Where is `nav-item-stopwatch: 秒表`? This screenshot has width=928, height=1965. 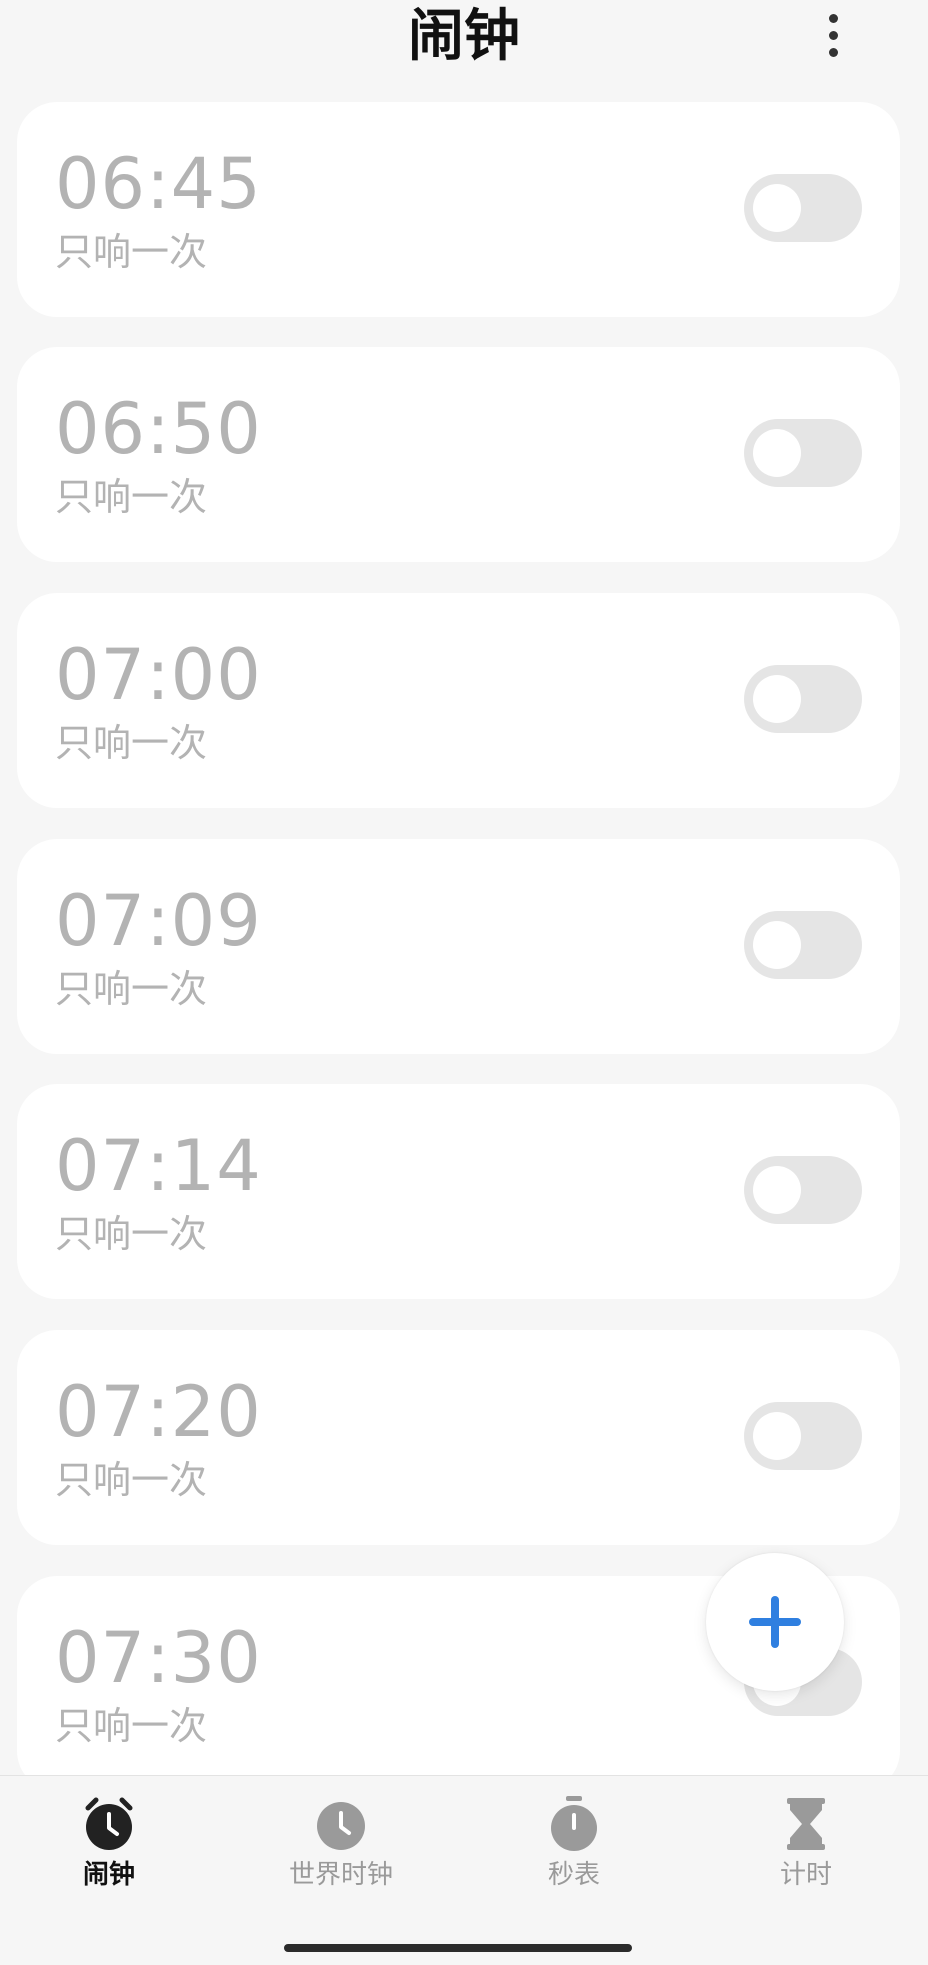
nav-item-stopwatch: 秒表 is located at coordinates (574, 1851).